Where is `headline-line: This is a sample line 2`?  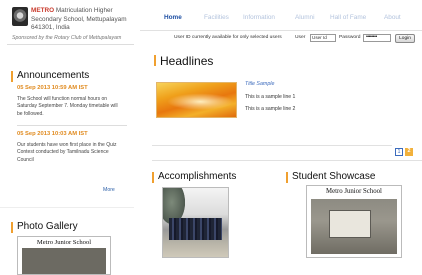 headline-line: This is a sample line 2 is located at coordinates (270, 109).